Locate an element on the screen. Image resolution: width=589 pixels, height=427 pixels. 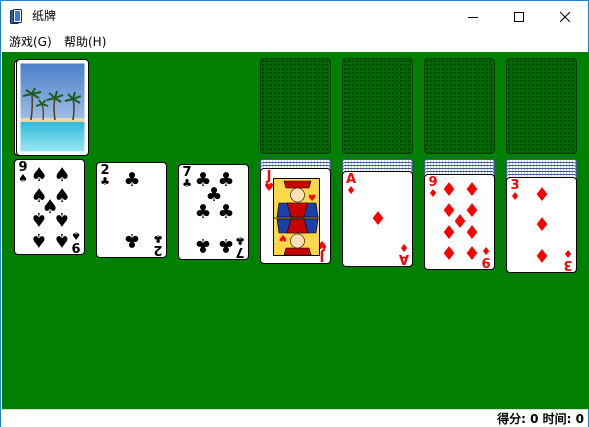
menu-game: 游戏(G) is located at coordinates (30, 42).